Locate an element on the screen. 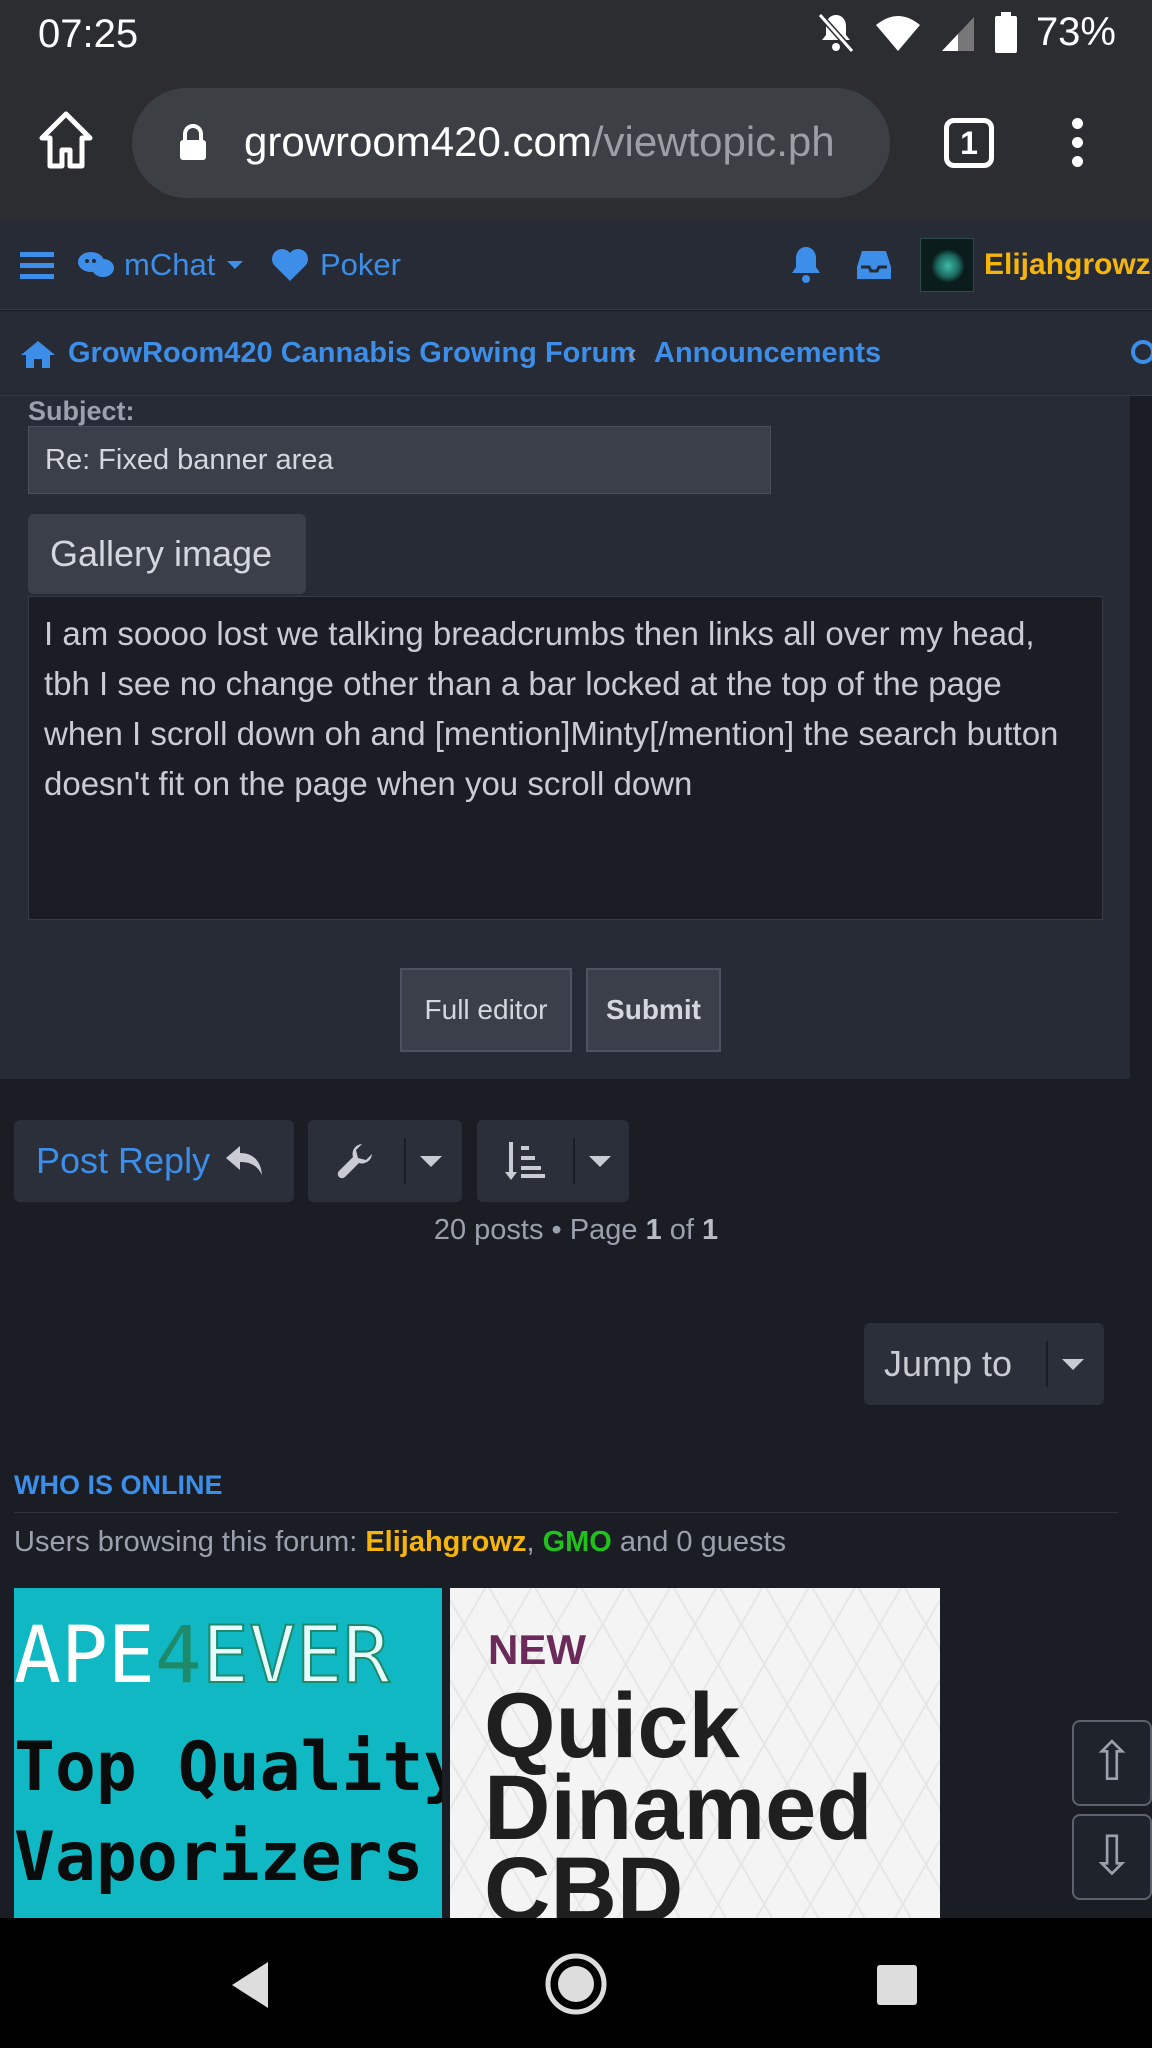 The width and height of the screenshot is (1152, 2048). scroll-to-top-button: ⇧ is located at coordinates (1112, 1763).